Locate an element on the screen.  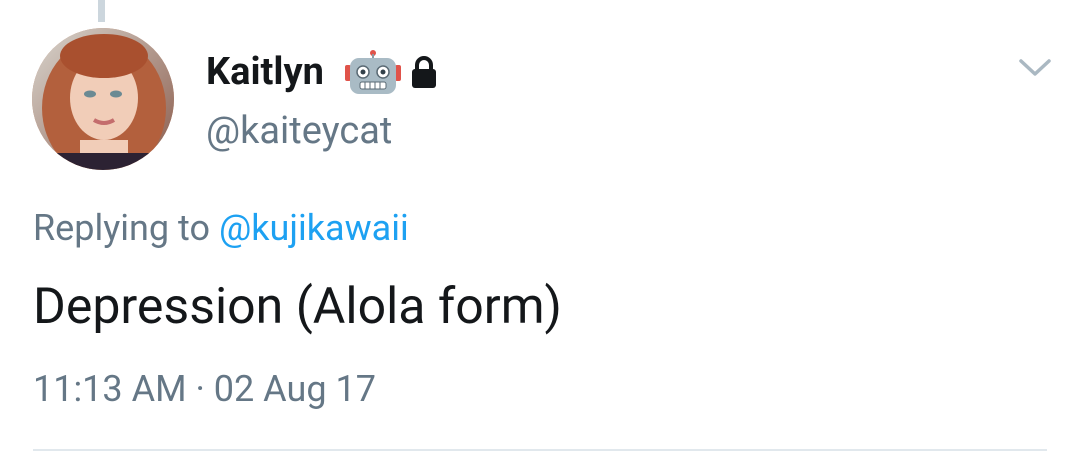
replying-to-label: Replying to is located at coordinates (122, 228).